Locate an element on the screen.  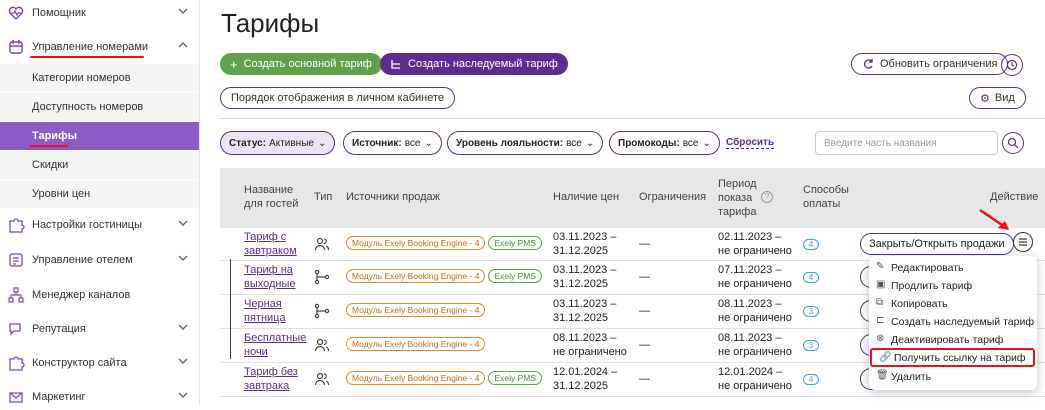
display-period: 12.01.2024 – не ограничено is located at coordinates (755, 379).